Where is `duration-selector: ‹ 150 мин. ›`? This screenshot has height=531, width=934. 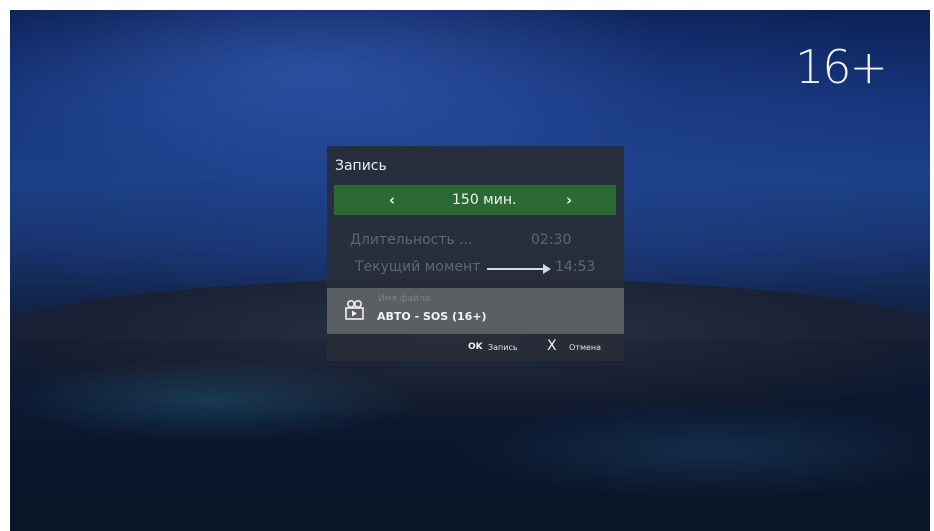 duration-selector: ‹ 150 мин. › is located at coordinates (475, 200).